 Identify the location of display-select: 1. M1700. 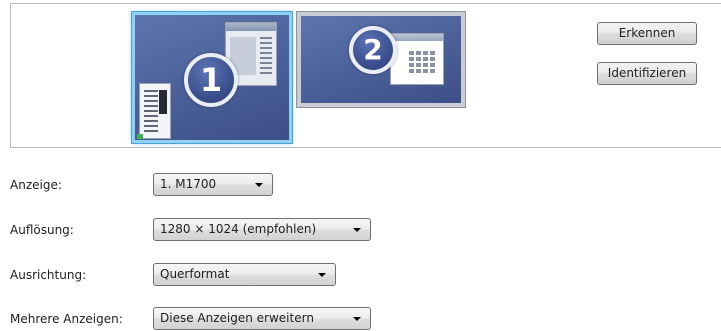
(213, 184).